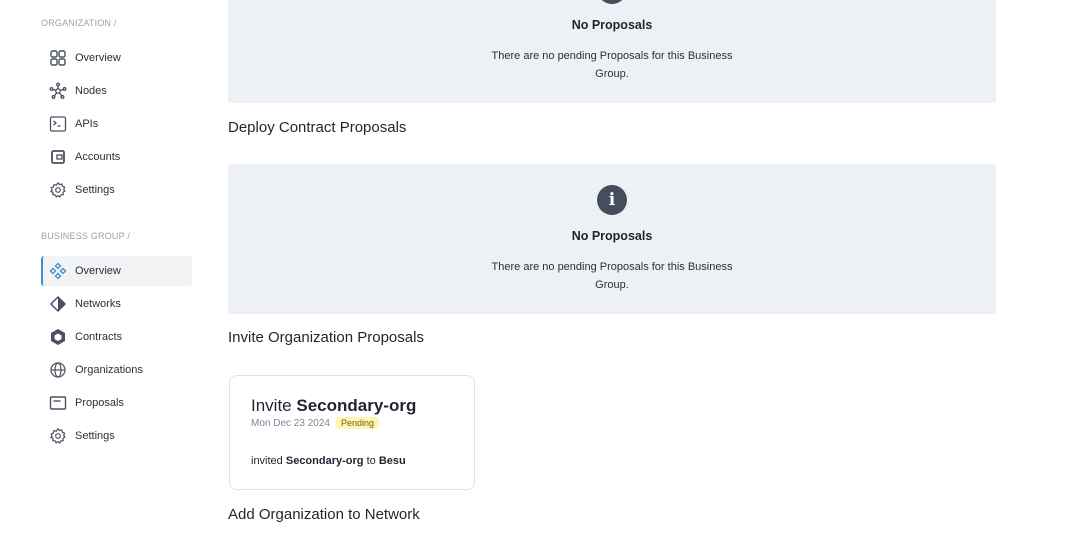  What do you see at coordinates (58, 370) in the screenshot?
I see `globe-icon` at bounding box center [58, 370].